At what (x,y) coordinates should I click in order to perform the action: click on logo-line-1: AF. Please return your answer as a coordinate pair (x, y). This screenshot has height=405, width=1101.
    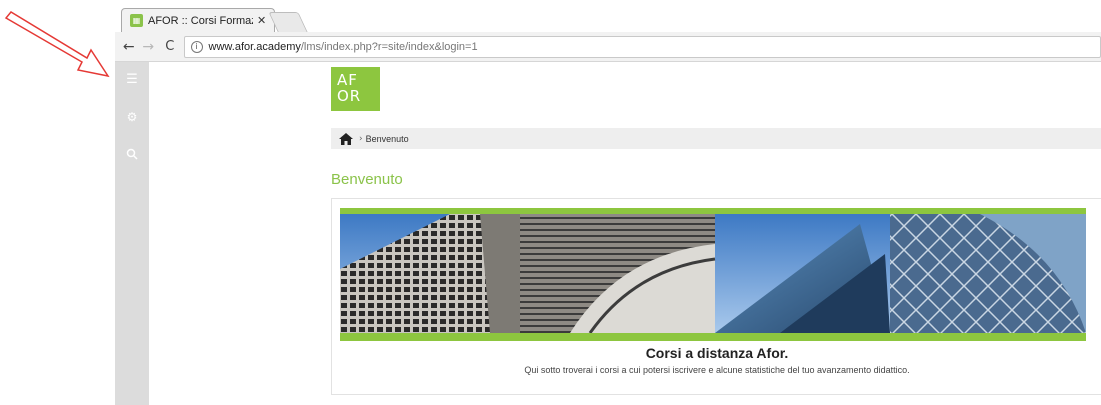
    Looking at the image, I should click on (347, 80).